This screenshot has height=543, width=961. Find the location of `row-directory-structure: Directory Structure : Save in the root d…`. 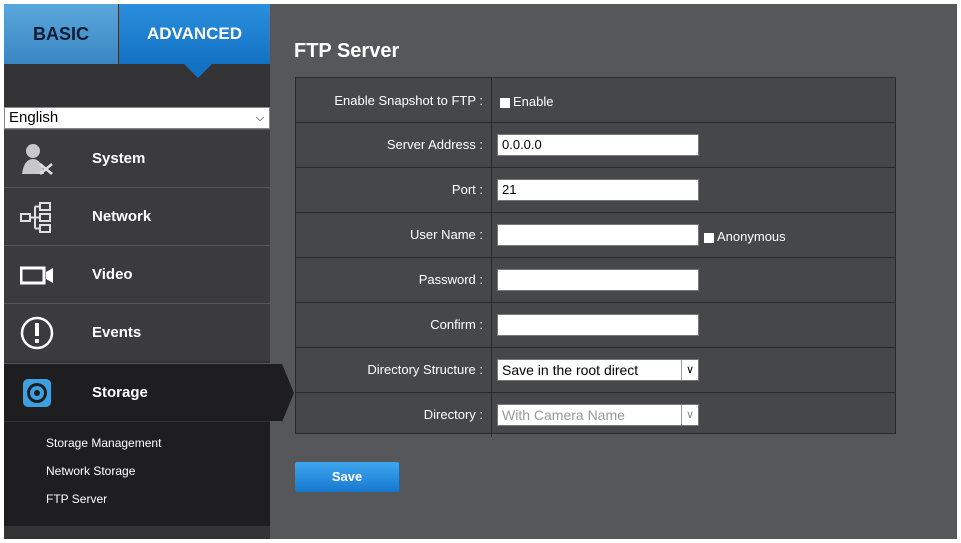

row-directory-structure: Directory Structure : Save in the root d… is located at coordinates (595, 370).